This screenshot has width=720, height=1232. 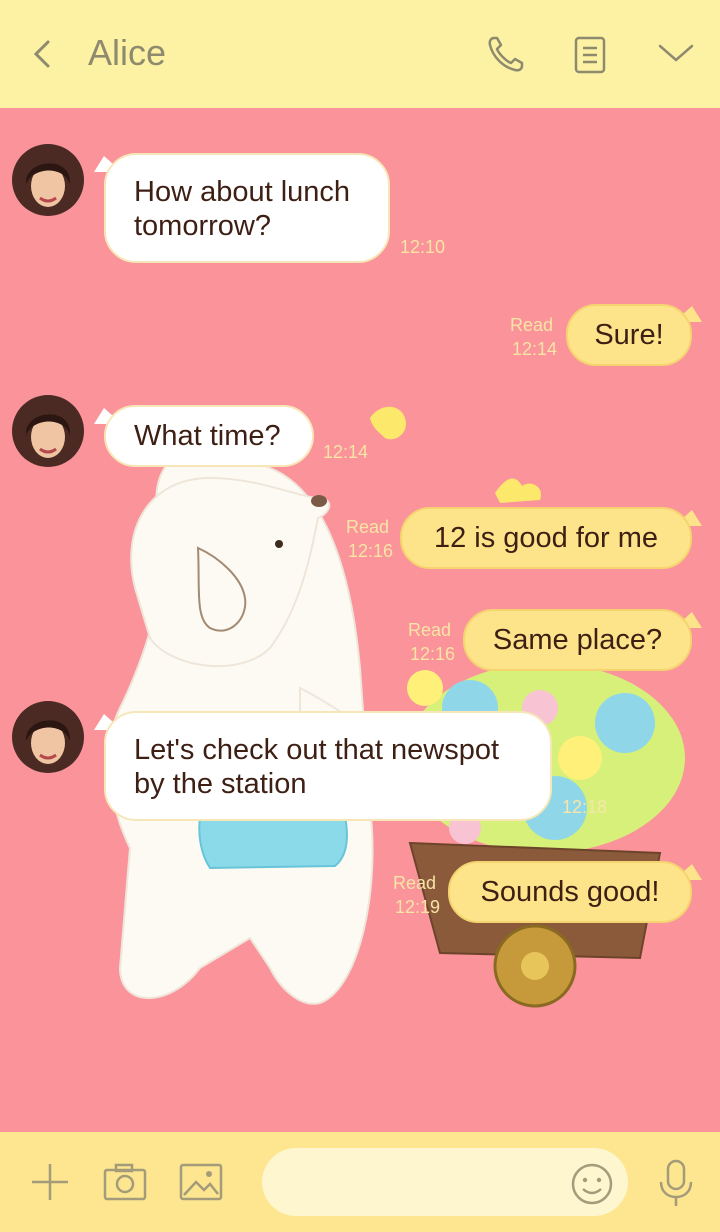 I want to click on message-bubble-outgoing: Sounds good!, so click(x=570, y=892).